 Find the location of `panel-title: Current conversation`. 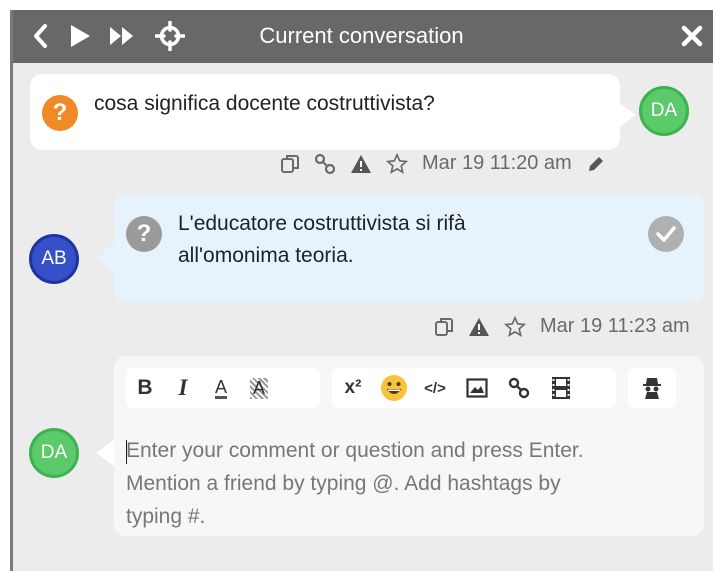

panel-title: Current conversation is located at coordinates (361, 35).